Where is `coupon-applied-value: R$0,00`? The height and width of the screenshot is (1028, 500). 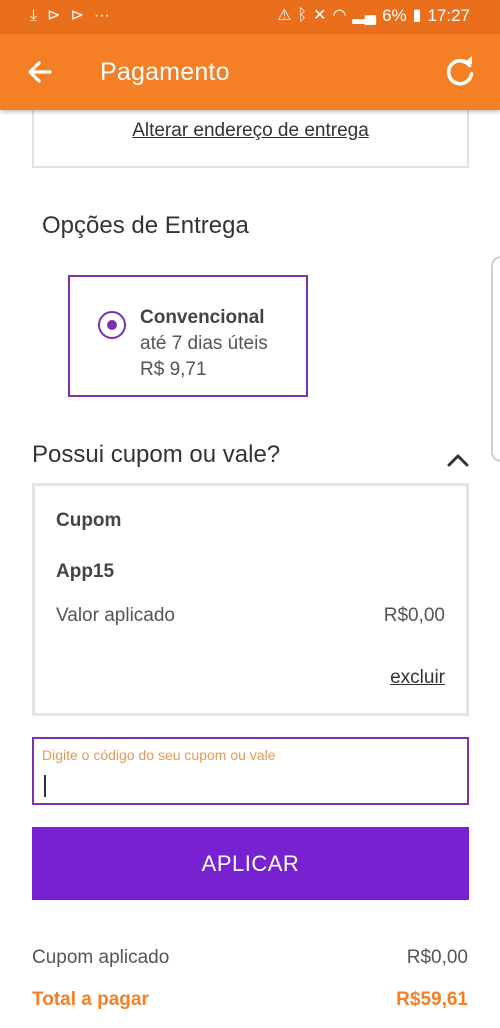
coupon-applied-value: R$0,00 is located at coordinates (437, 957).